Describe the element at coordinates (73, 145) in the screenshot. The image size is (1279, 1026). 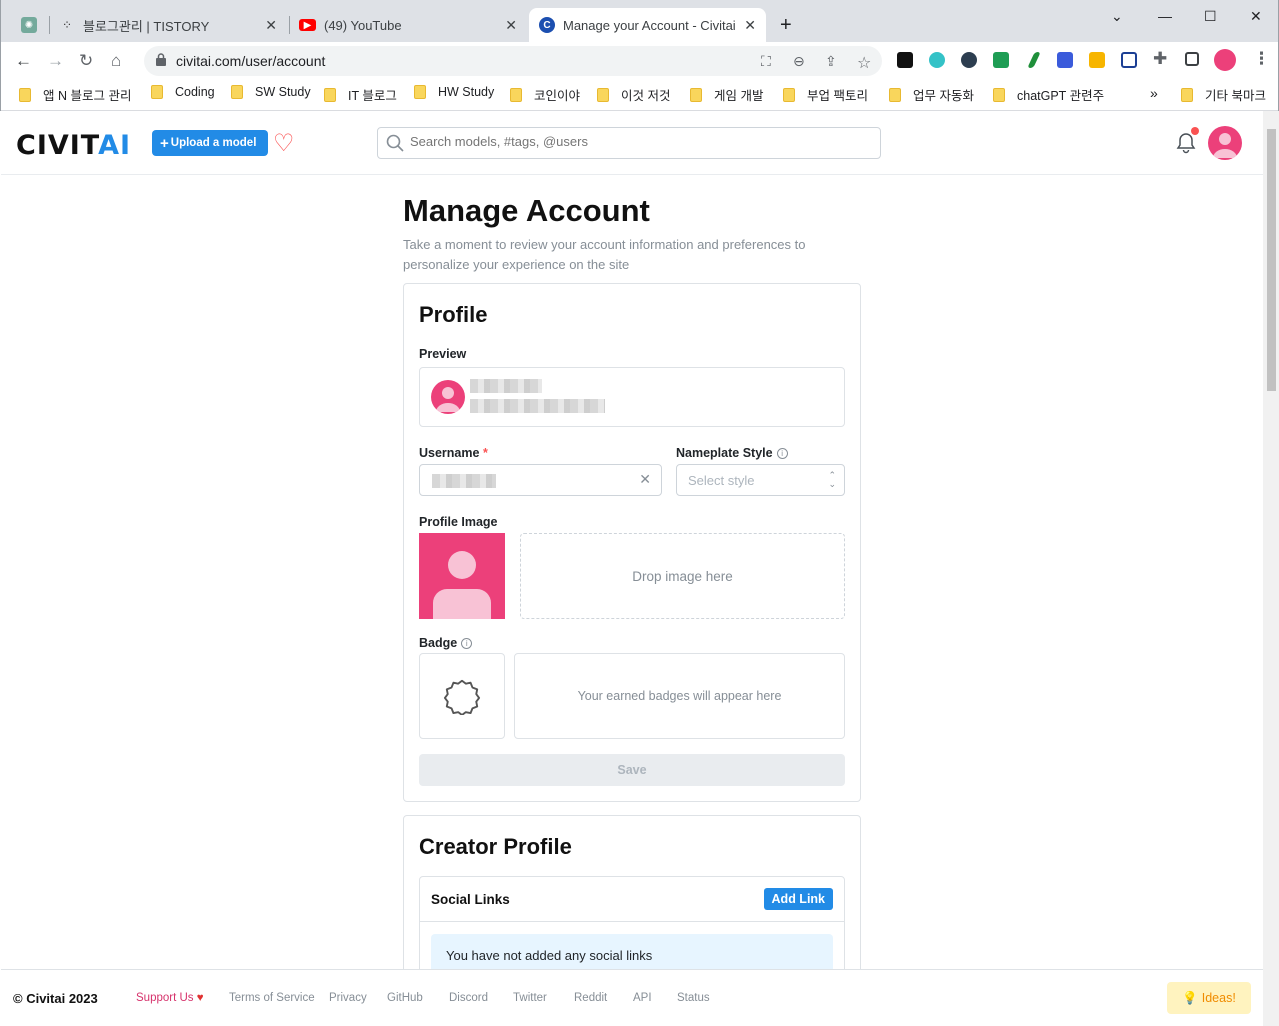
I see `civitai-logo: CIVITAI` at that location.